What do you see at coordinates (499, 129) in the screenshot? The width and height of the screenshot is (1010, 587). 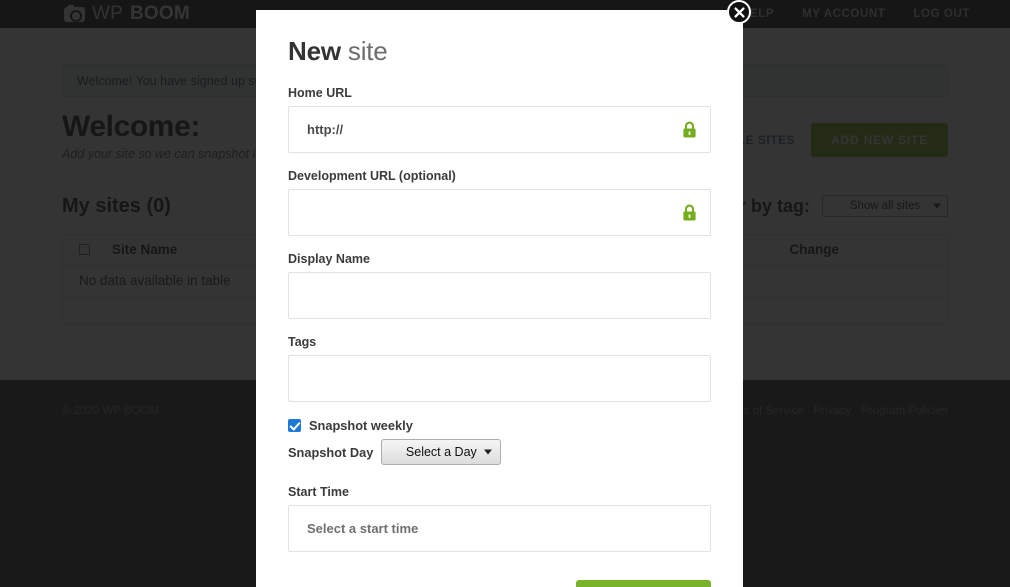 I see `home-url-input` at bounding box center [499, 129].